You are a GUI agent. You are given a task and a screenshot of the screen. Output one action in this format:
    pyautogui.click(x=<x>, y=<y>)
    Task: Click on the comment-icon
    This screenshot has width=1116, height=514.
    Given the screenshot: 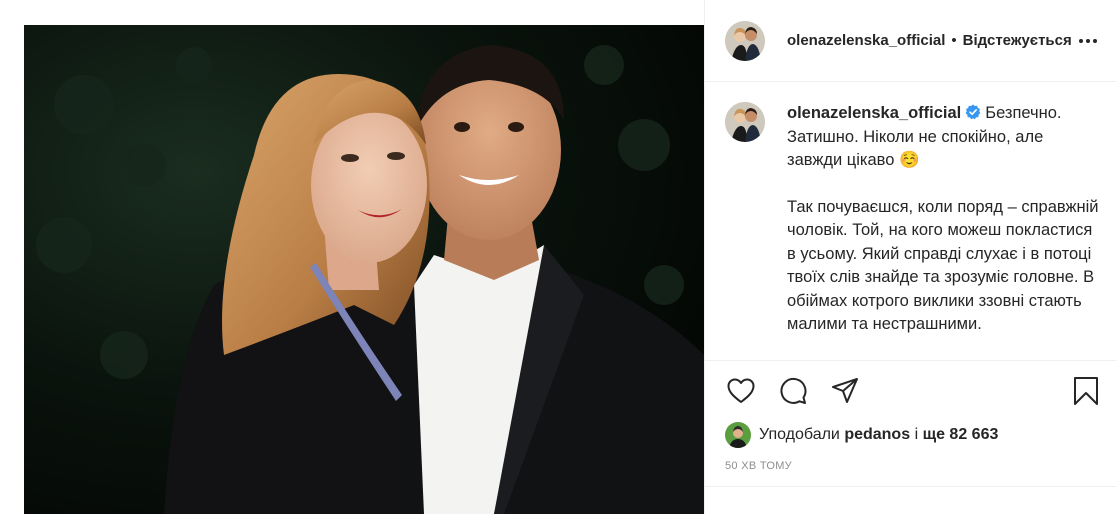 What is the action you would take?
    pyautogui.click(x=793, y=391)
    